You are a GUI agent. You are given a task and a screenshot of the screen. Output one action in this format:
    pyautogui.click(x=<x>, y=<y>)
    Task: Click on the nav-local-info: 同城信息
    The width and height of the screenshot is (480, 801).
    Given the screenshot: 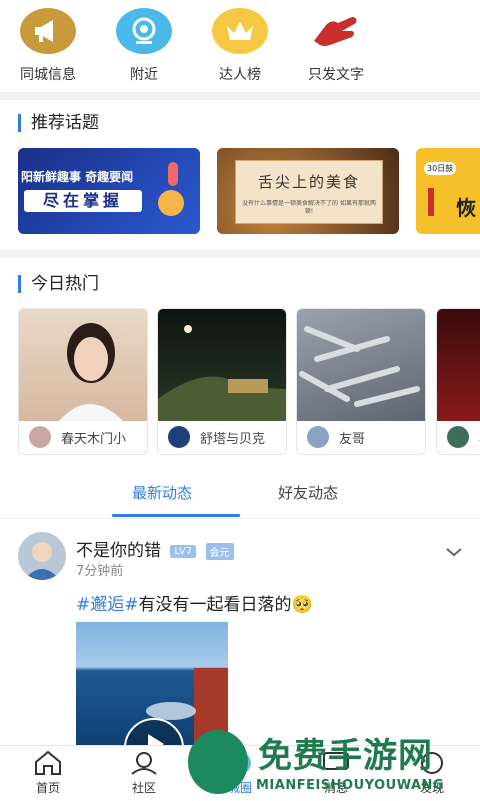 What is the action you would take?
    pyautogui.click(x=48, y=46)
    